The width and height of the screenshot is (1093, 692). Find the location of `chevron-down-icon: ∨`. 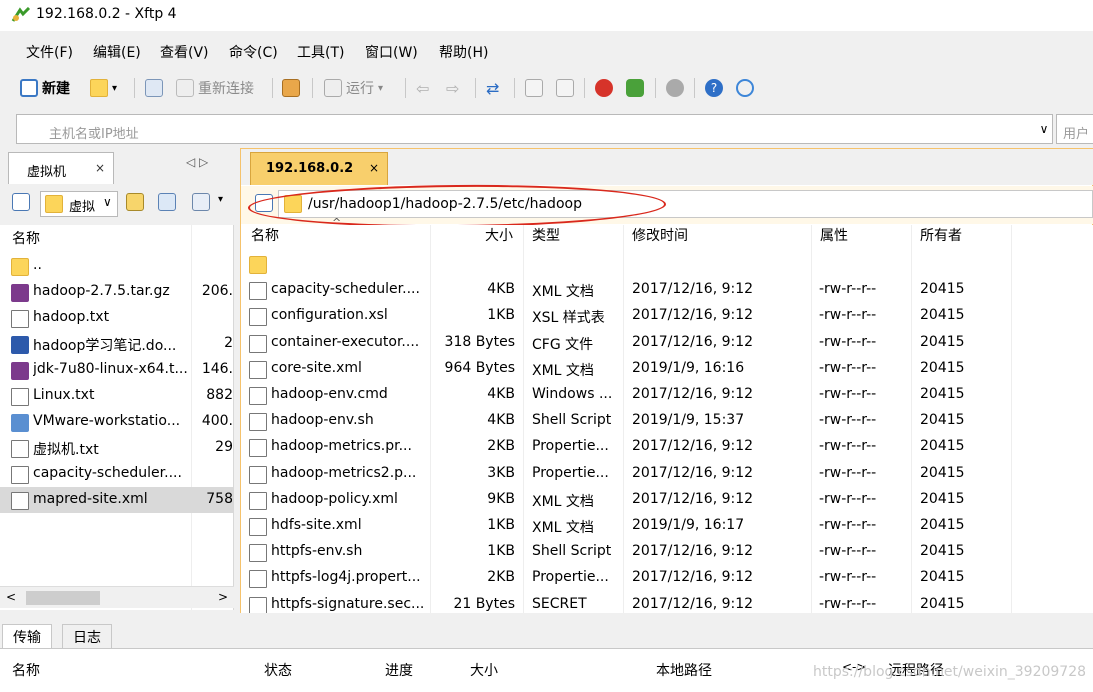

chevron-down-icon: ∨ is located at coordinates (1044, 129).